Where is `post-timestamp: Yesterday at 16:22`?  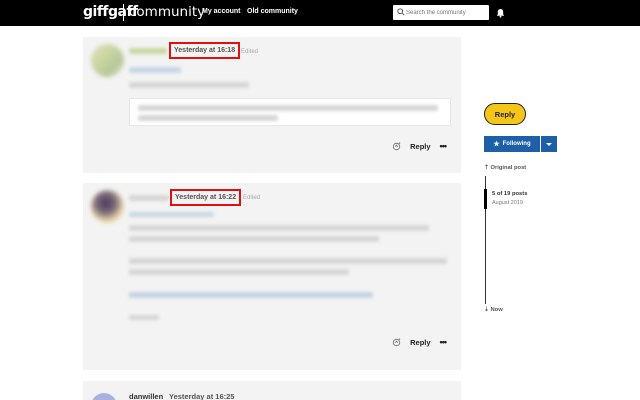
post-timestamp: Yesterday at 16:22 is located at coordinates (205, 197).